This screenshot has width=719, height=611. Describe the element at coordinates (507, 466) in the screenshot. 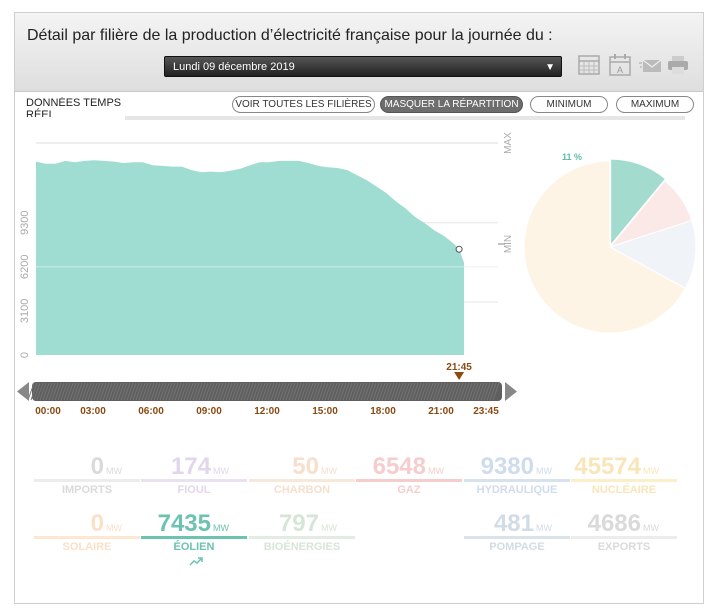

I see `stat-value: 9380` at that location.